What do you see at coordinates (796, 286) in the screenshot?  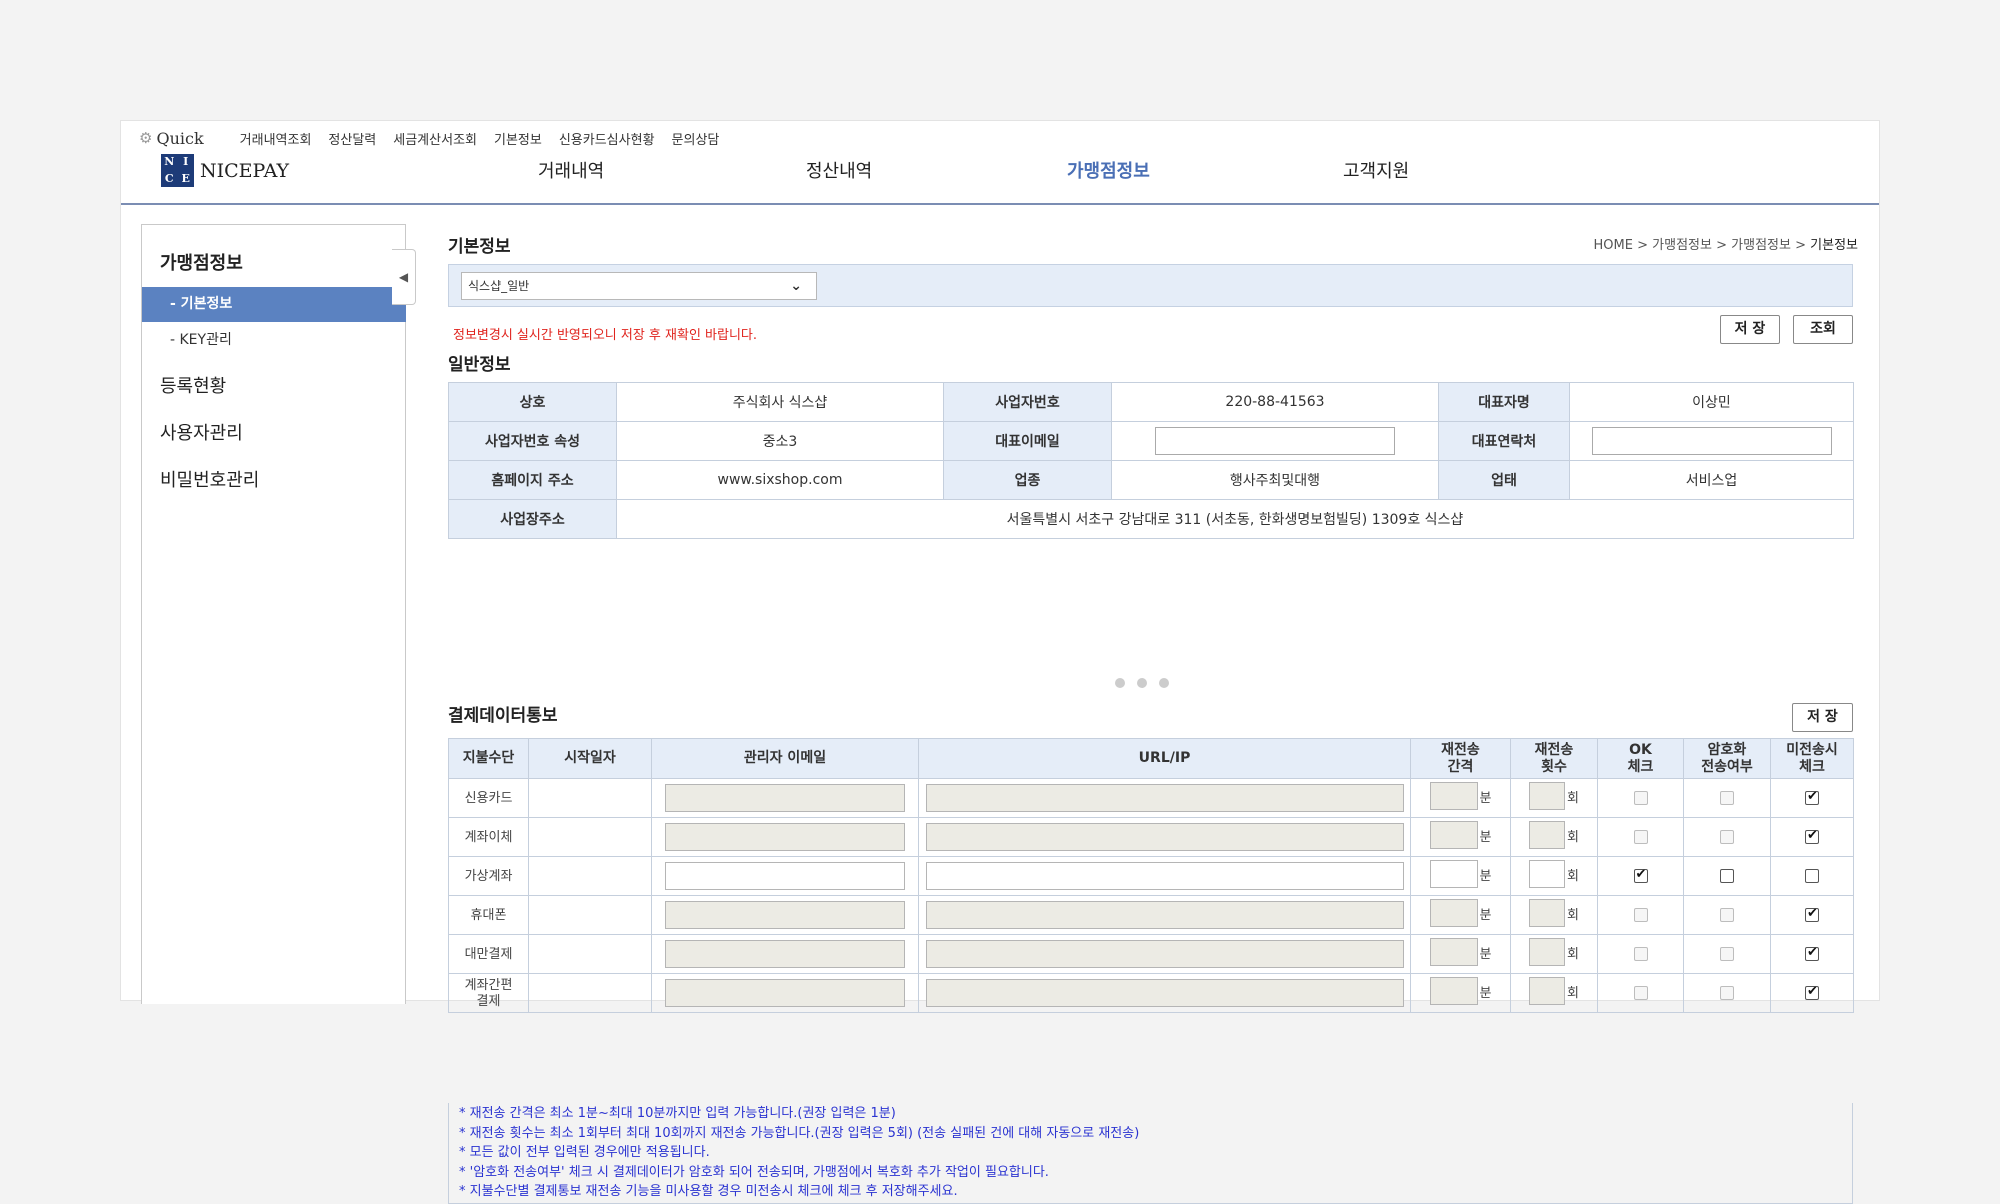 I see `chevron-down-icon: ⌄` at bounding box center [796, 286].